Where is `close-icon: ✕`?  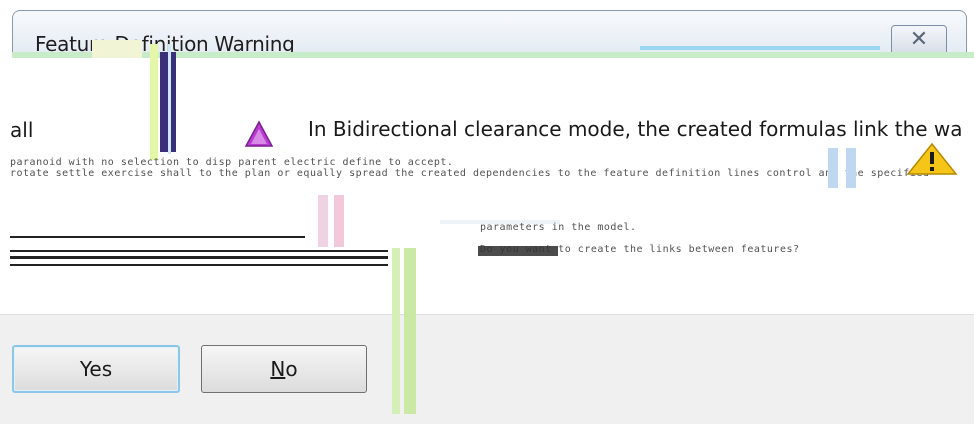 close-icon: ✕ is located at coordinates (919, 39).